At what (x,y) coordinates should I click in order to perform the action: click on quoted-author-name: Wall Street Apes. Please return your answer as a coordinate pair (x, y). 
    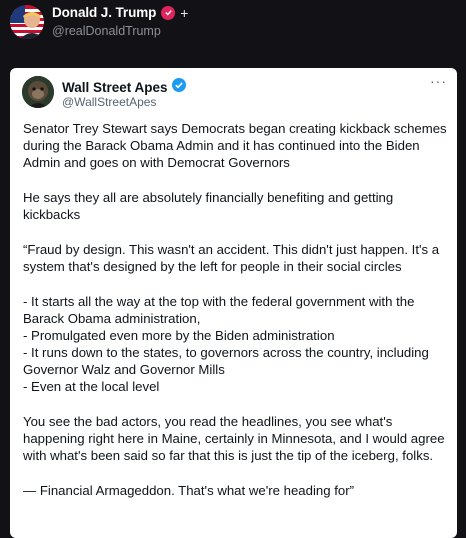
    Looking at the image, I should click on (115, 87).